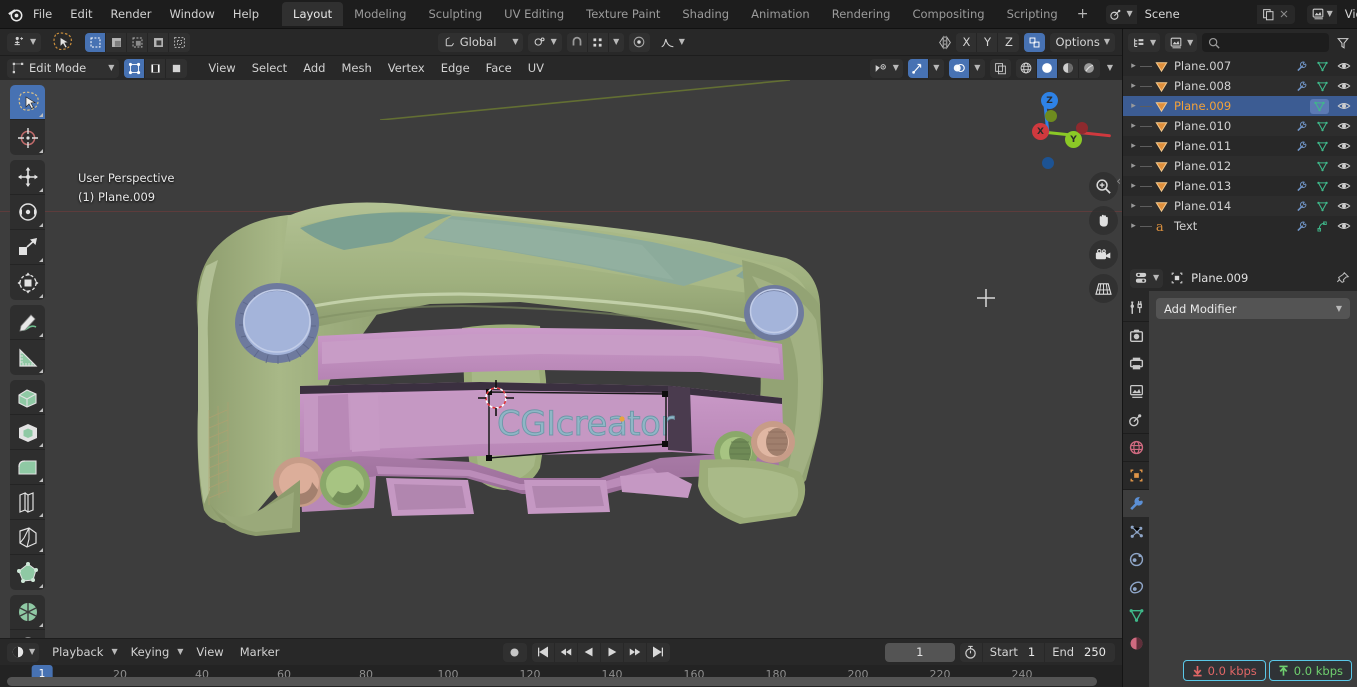 This screenshot has height=687, width=1357. I want to click on viewport-menu-select: Select, so click(269, 68).